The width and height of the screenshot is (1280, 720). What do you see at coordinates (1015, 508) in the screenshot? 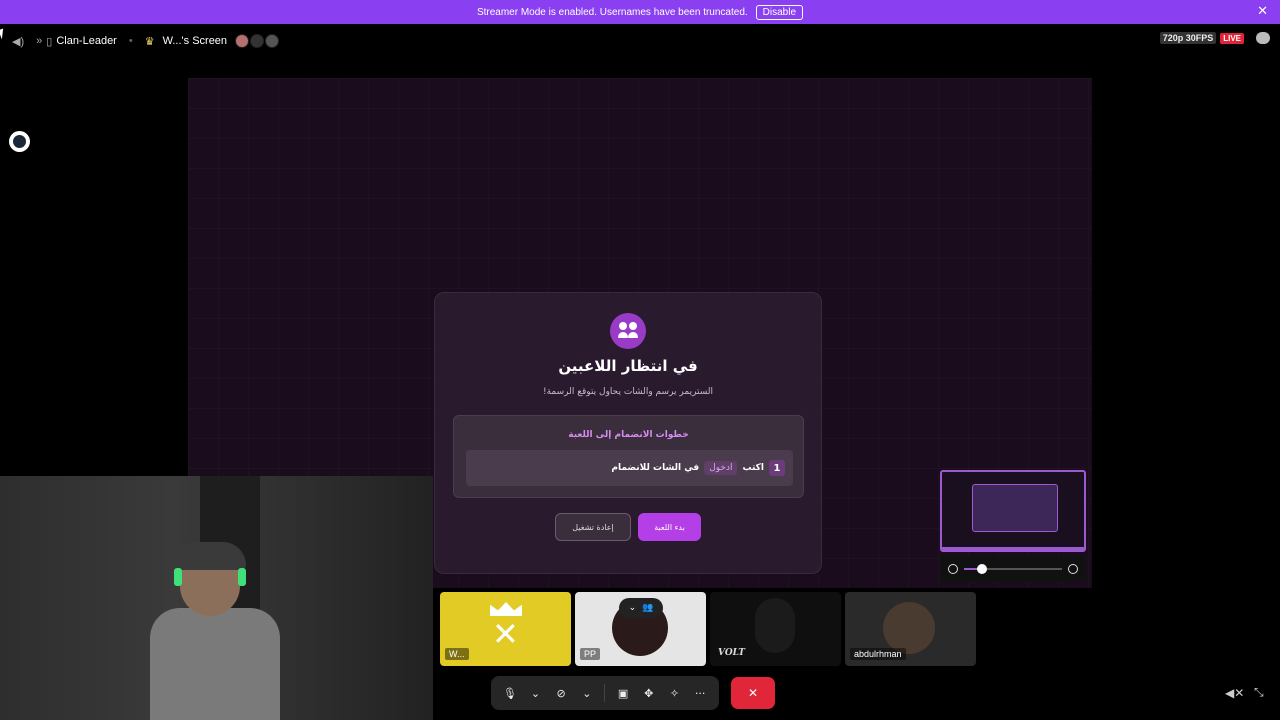
I see `minimap-viewport` at bounding box center [1015, 508].